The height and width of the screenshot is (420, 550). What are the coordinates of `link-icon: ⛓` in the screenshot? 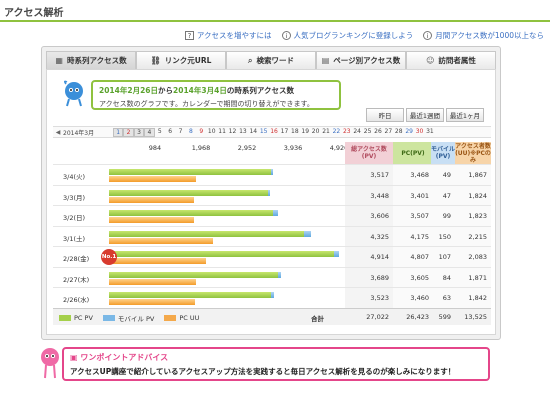 It's located at (155, 60).